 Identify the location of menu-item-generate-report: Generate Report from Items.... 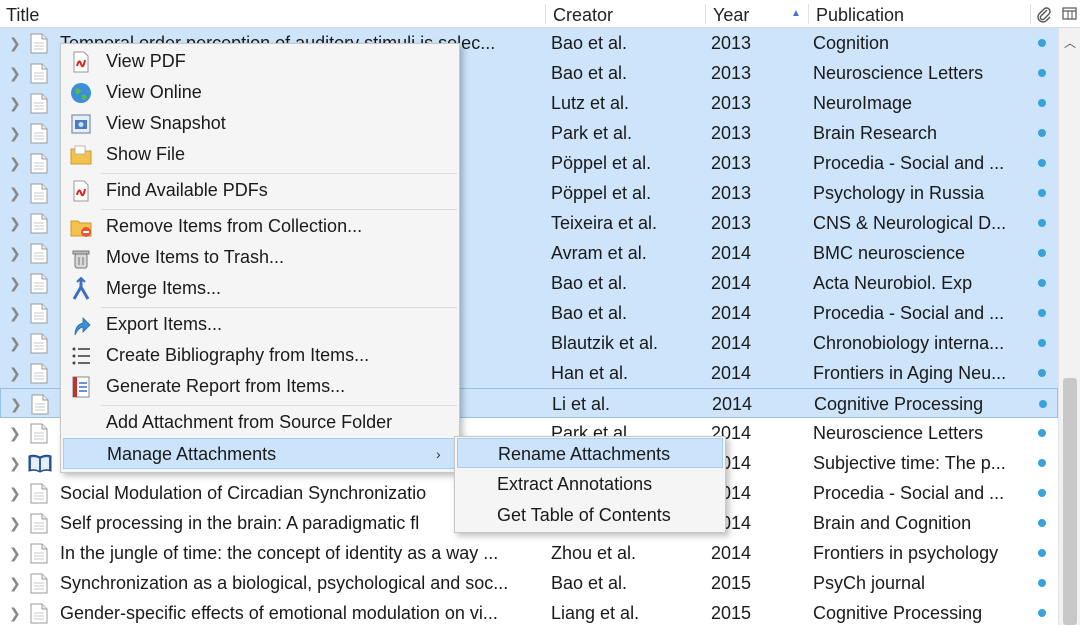
(260, 386).